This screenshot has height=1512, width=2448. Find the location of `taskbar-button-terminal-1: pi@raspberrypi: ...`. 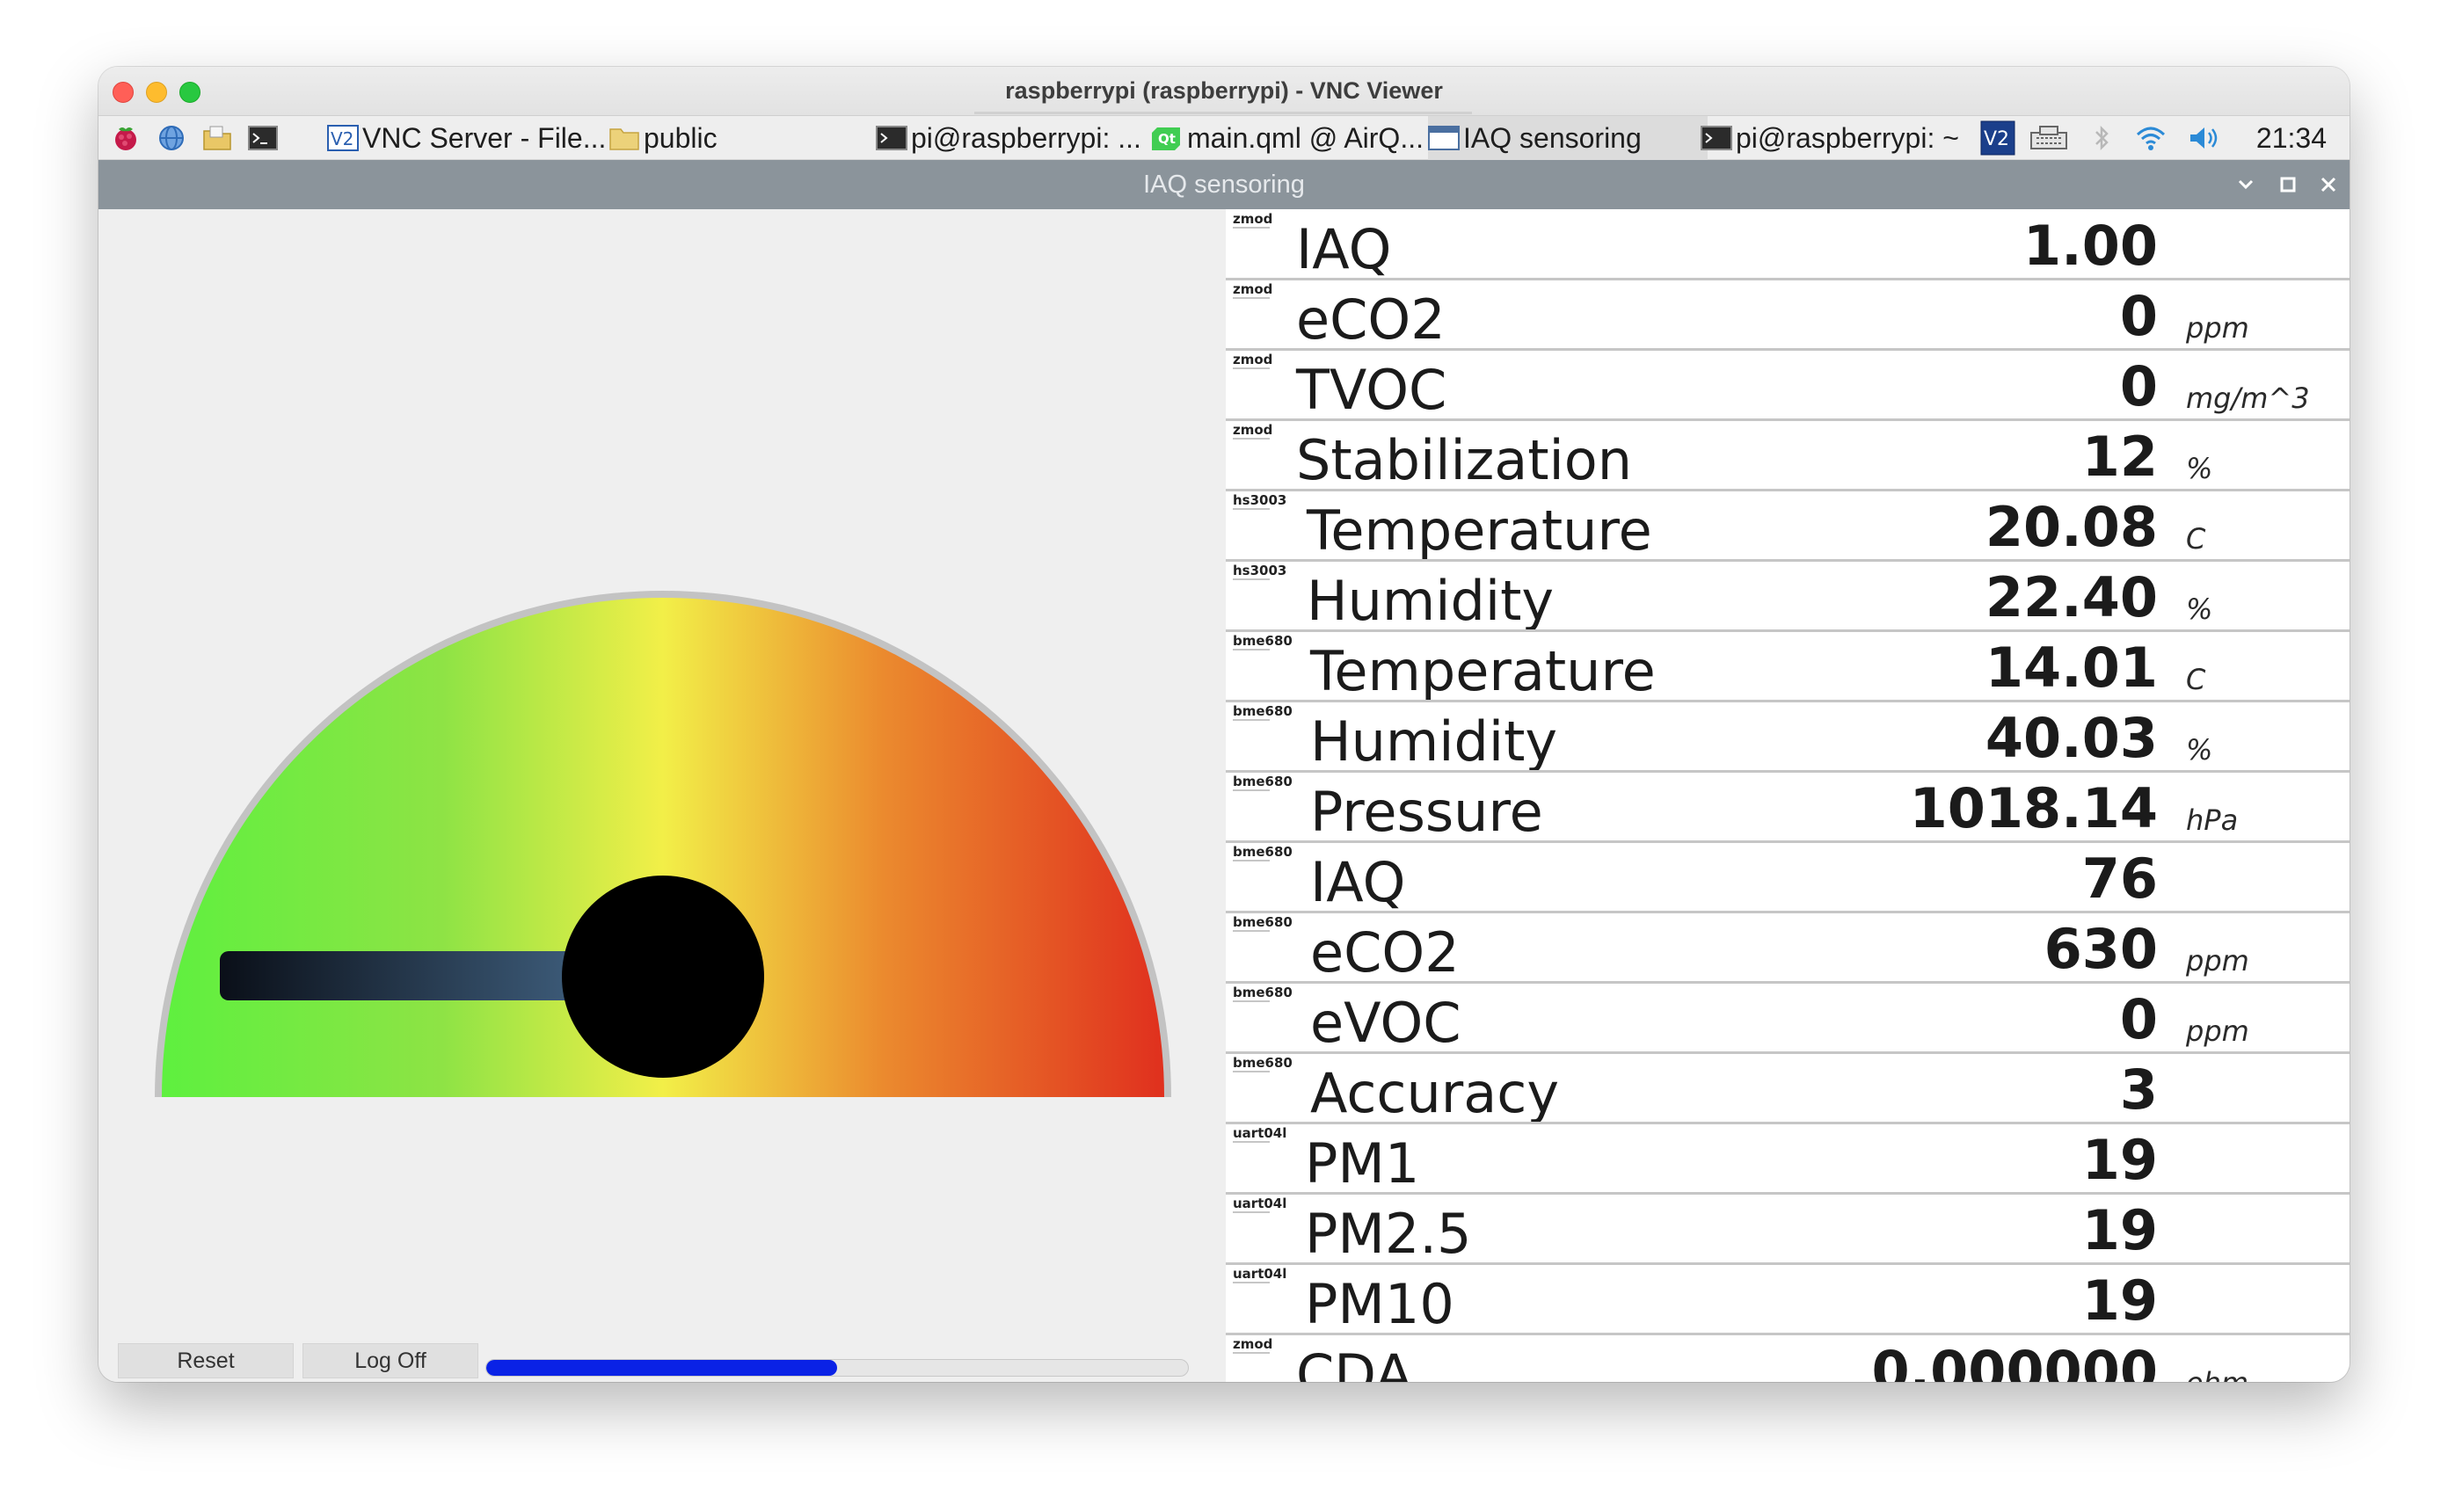

taskbar-button-terminal-1: pi@raspberrypi: ... is located at coordinates (1008, 138).